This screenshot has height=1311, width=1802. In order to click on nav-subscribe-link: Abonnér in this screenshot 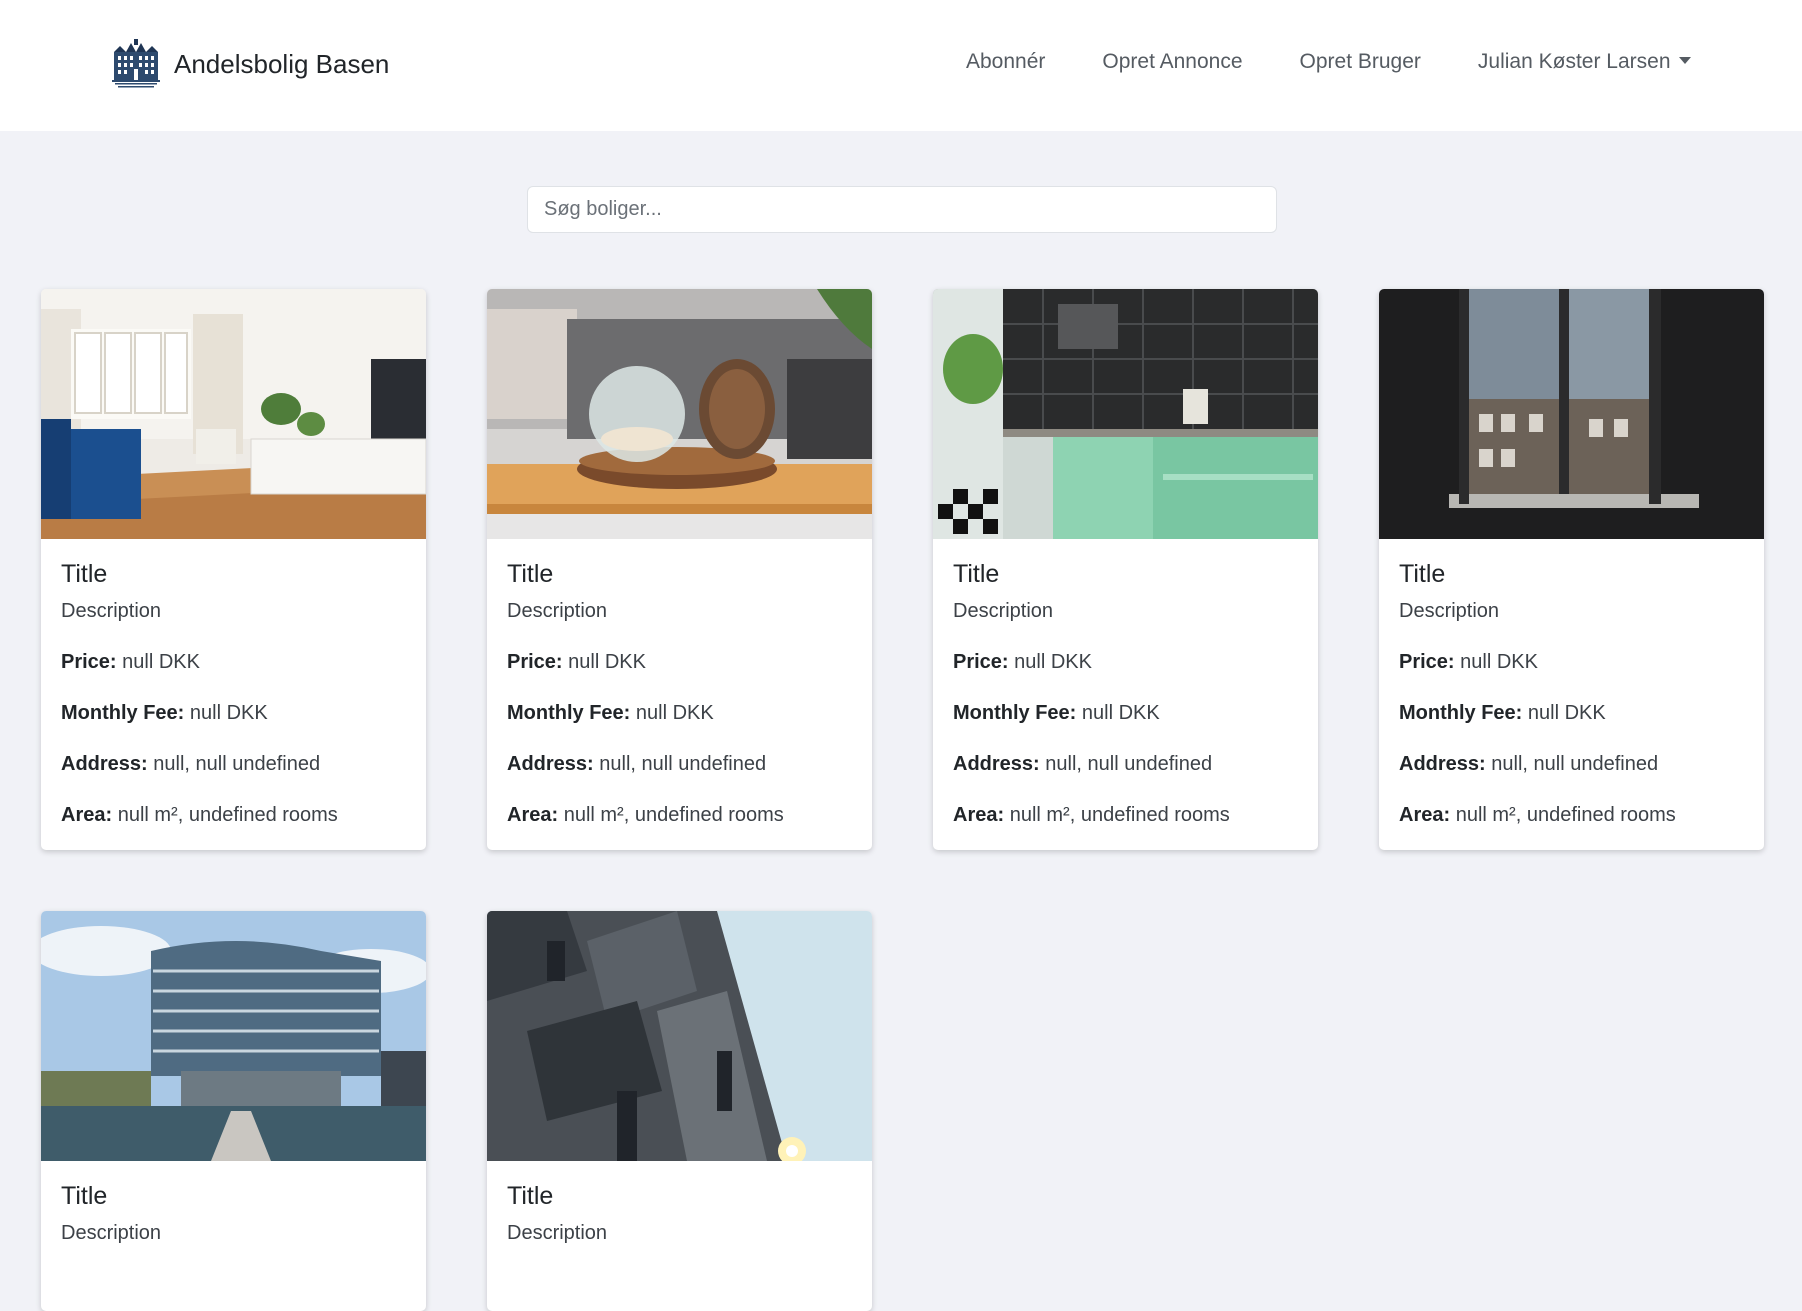, I will do `click(1005, 62)`.